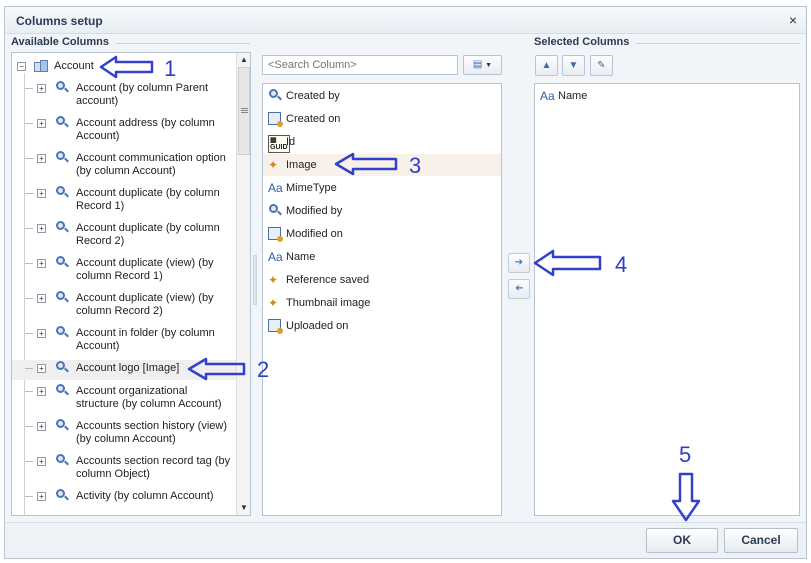  What do you see at coordinates (170, 68) in the screenshot?
I see `annotation-number-1: 1` at bounding box center [170, 68].